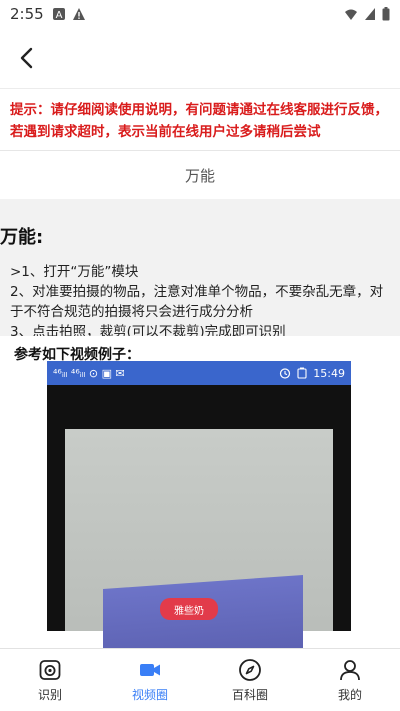  Describe the element at coordinates (285, 373) in the screenshot. I see `alarm-icon` at that location.